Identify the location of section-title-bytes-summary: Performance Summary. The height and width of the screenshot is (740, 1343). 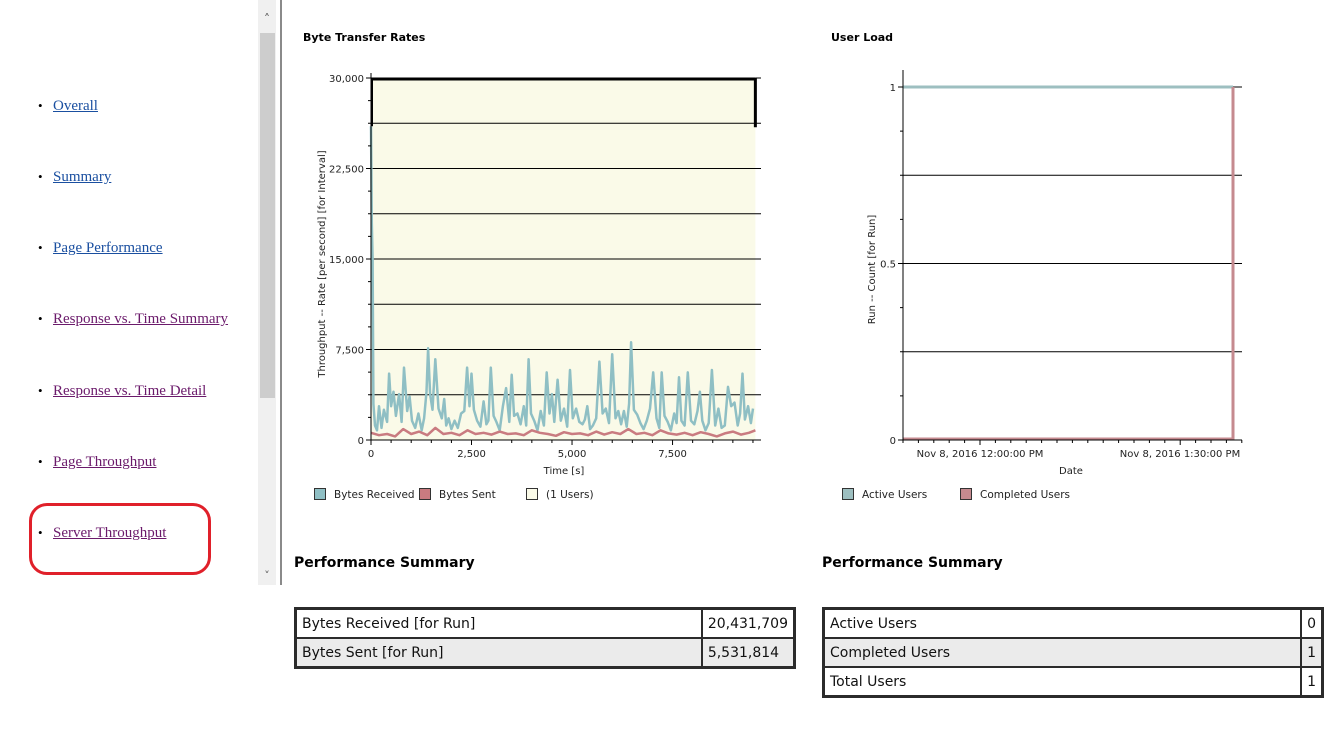
(384, 563).